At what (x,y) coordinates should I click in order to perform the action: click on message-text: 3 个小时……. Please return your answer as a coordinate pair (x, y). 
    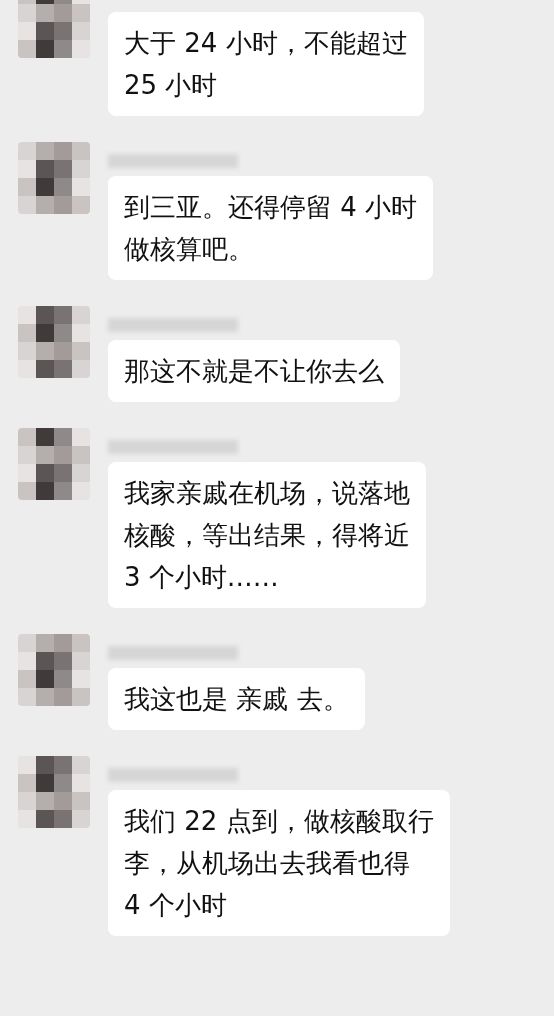
    Looking at the image, I should click on (201, 577).